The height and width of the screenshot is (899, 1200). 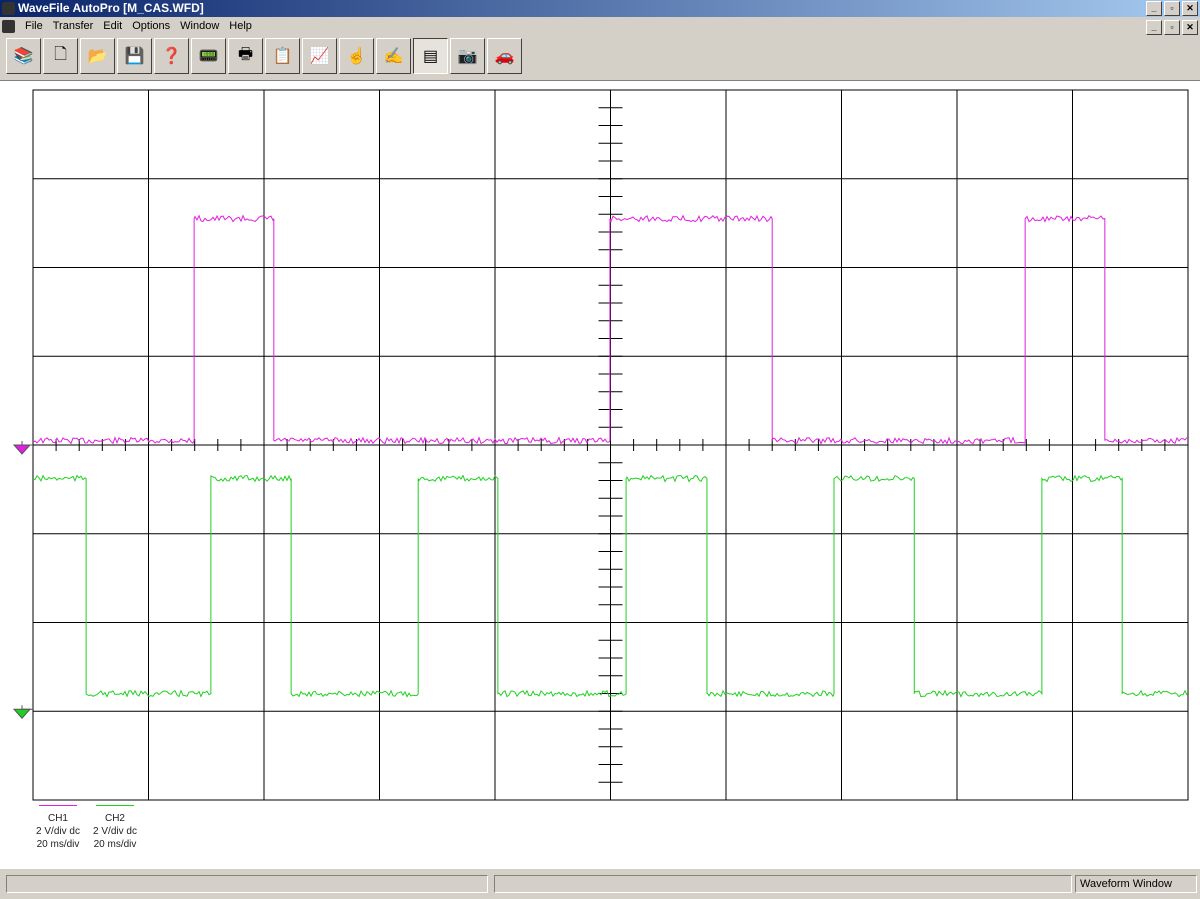 What do you see at coordinates (1190, 27) in the screenshot?
I see `doc-close-button: ✕` at bounding box center [1190, 27].